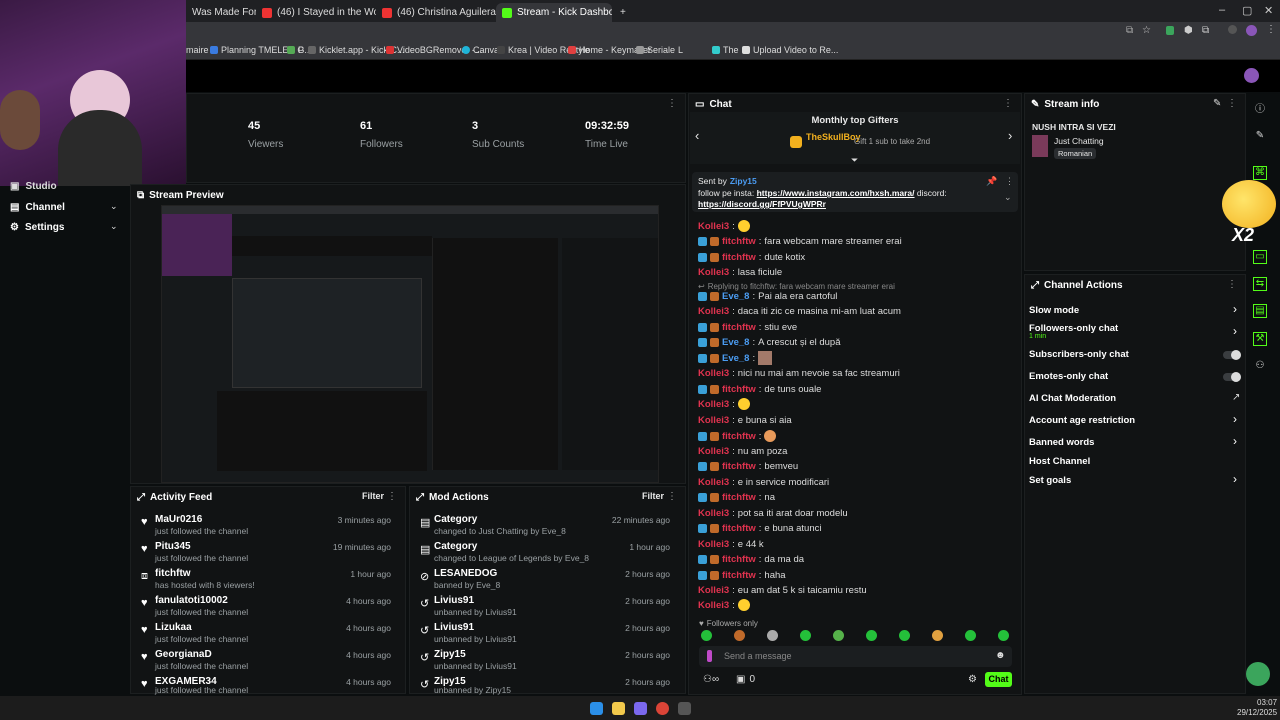 The width and height of the screenshot is (1280, 720). I want to click on action-host-channel: Host Channel, so click(1059, 461).